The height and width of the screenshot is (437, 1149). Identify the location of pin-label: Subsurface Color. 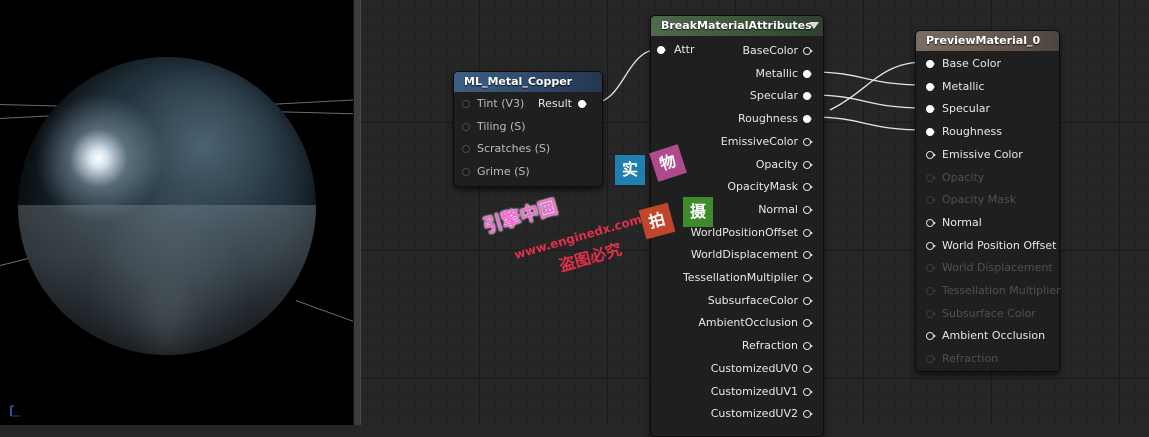
(989, 313).